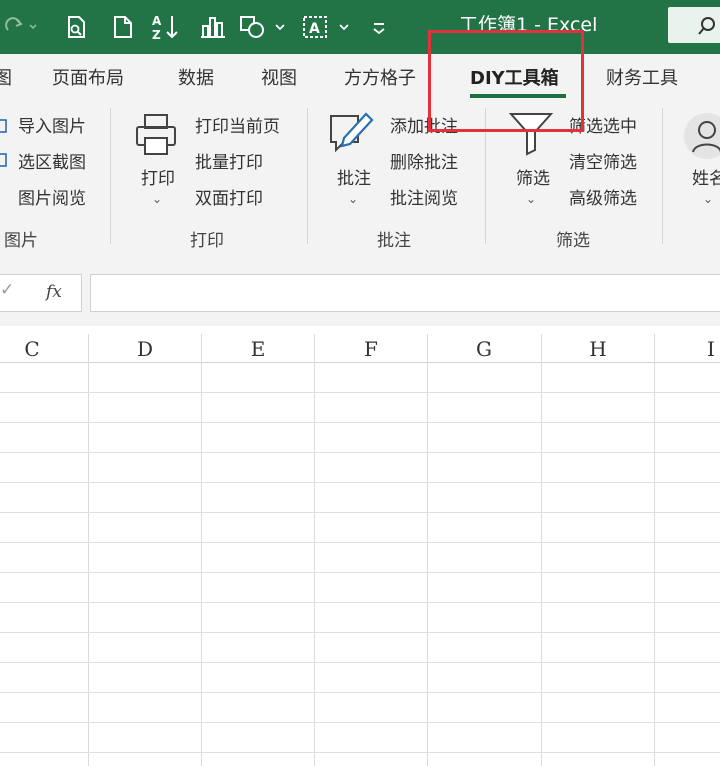  I want to click on formula-input, so click(405, 293).